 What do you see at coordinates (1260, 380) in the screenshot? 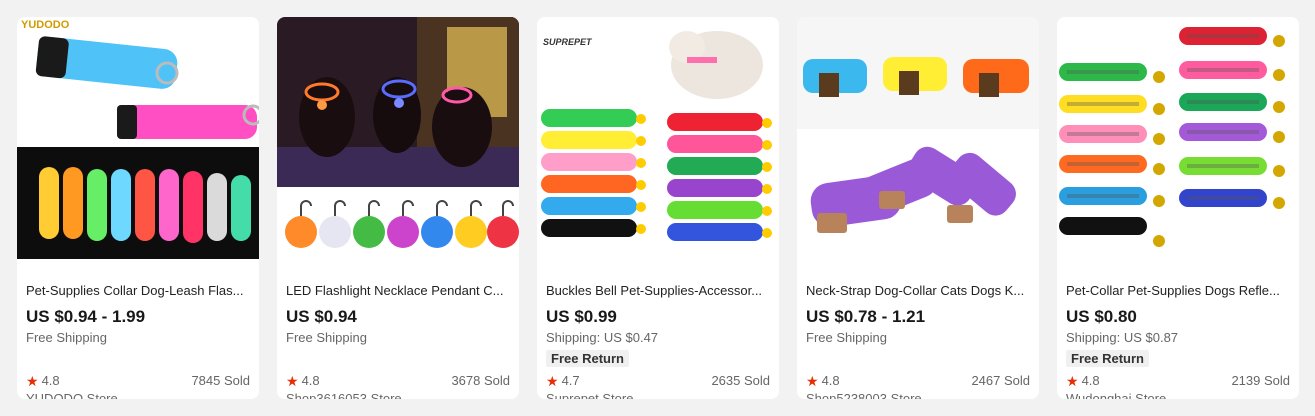
I see `sold-count: 2139 Sold` at bounding box center [1260, 380].